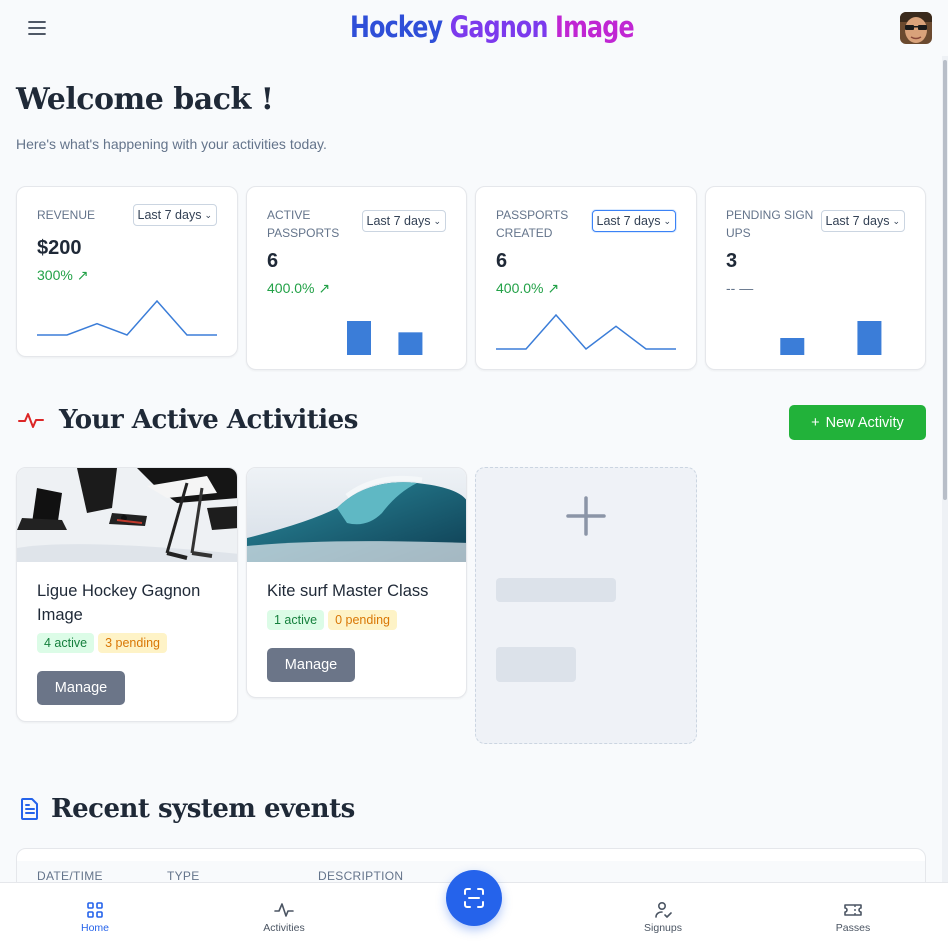  I want to click on trend-flat-icon: —, so click(746, 288).